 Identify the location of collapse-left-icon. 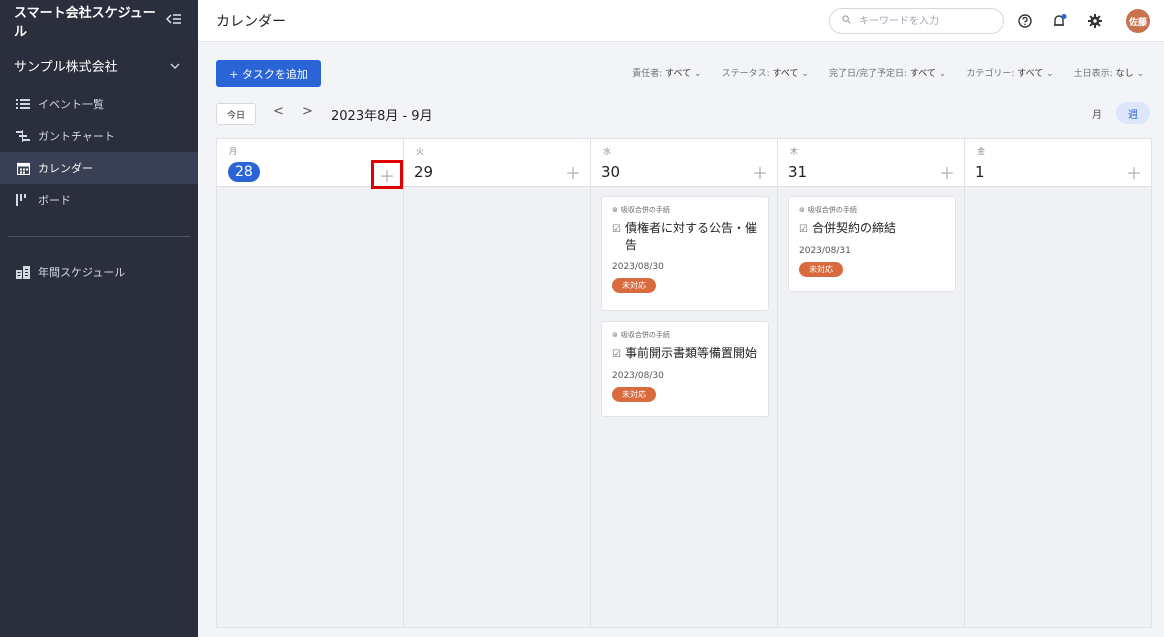
(173, 21).